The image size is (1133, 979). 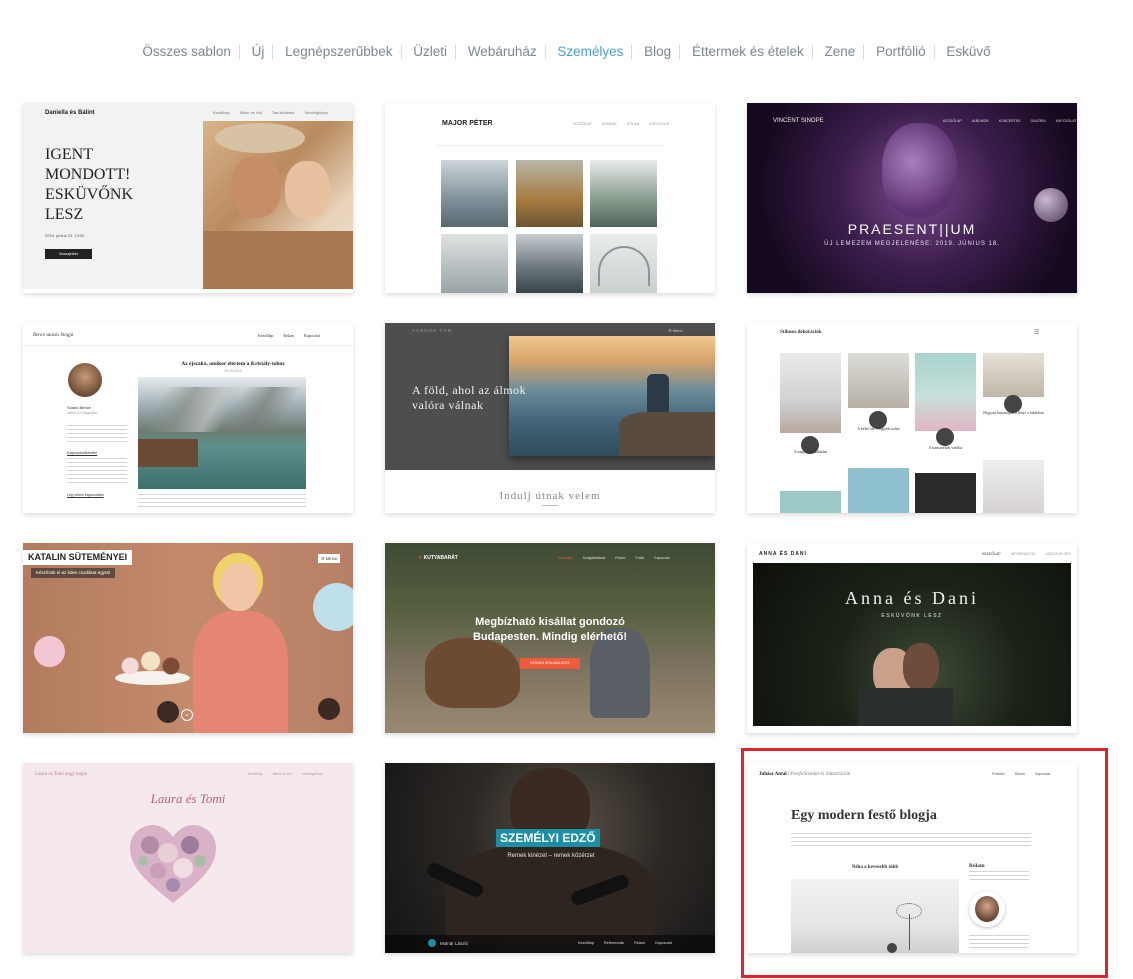 I want to click on template-brand: ✦ KUTYABARÁT, so click(x=438, y=558).